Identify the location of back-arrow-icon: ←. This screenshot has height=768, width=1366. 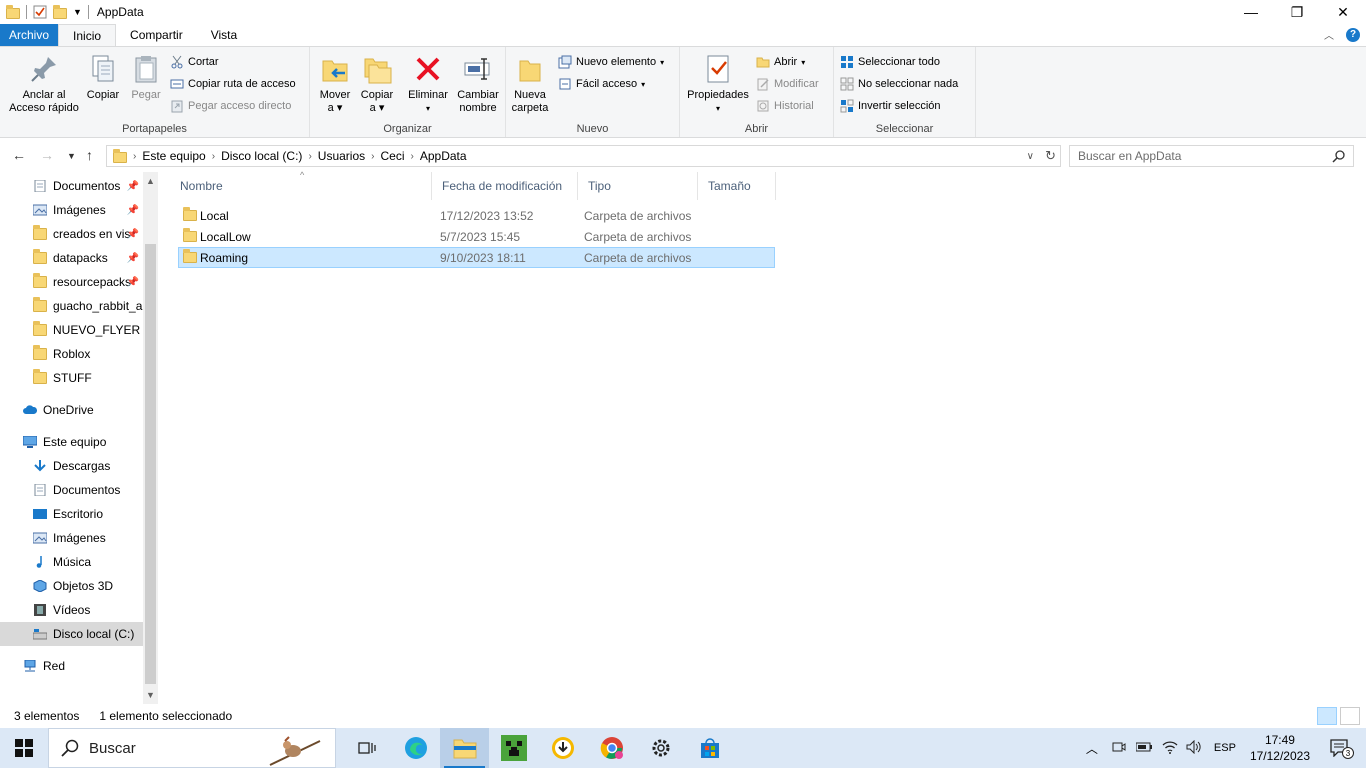
(19, 155).